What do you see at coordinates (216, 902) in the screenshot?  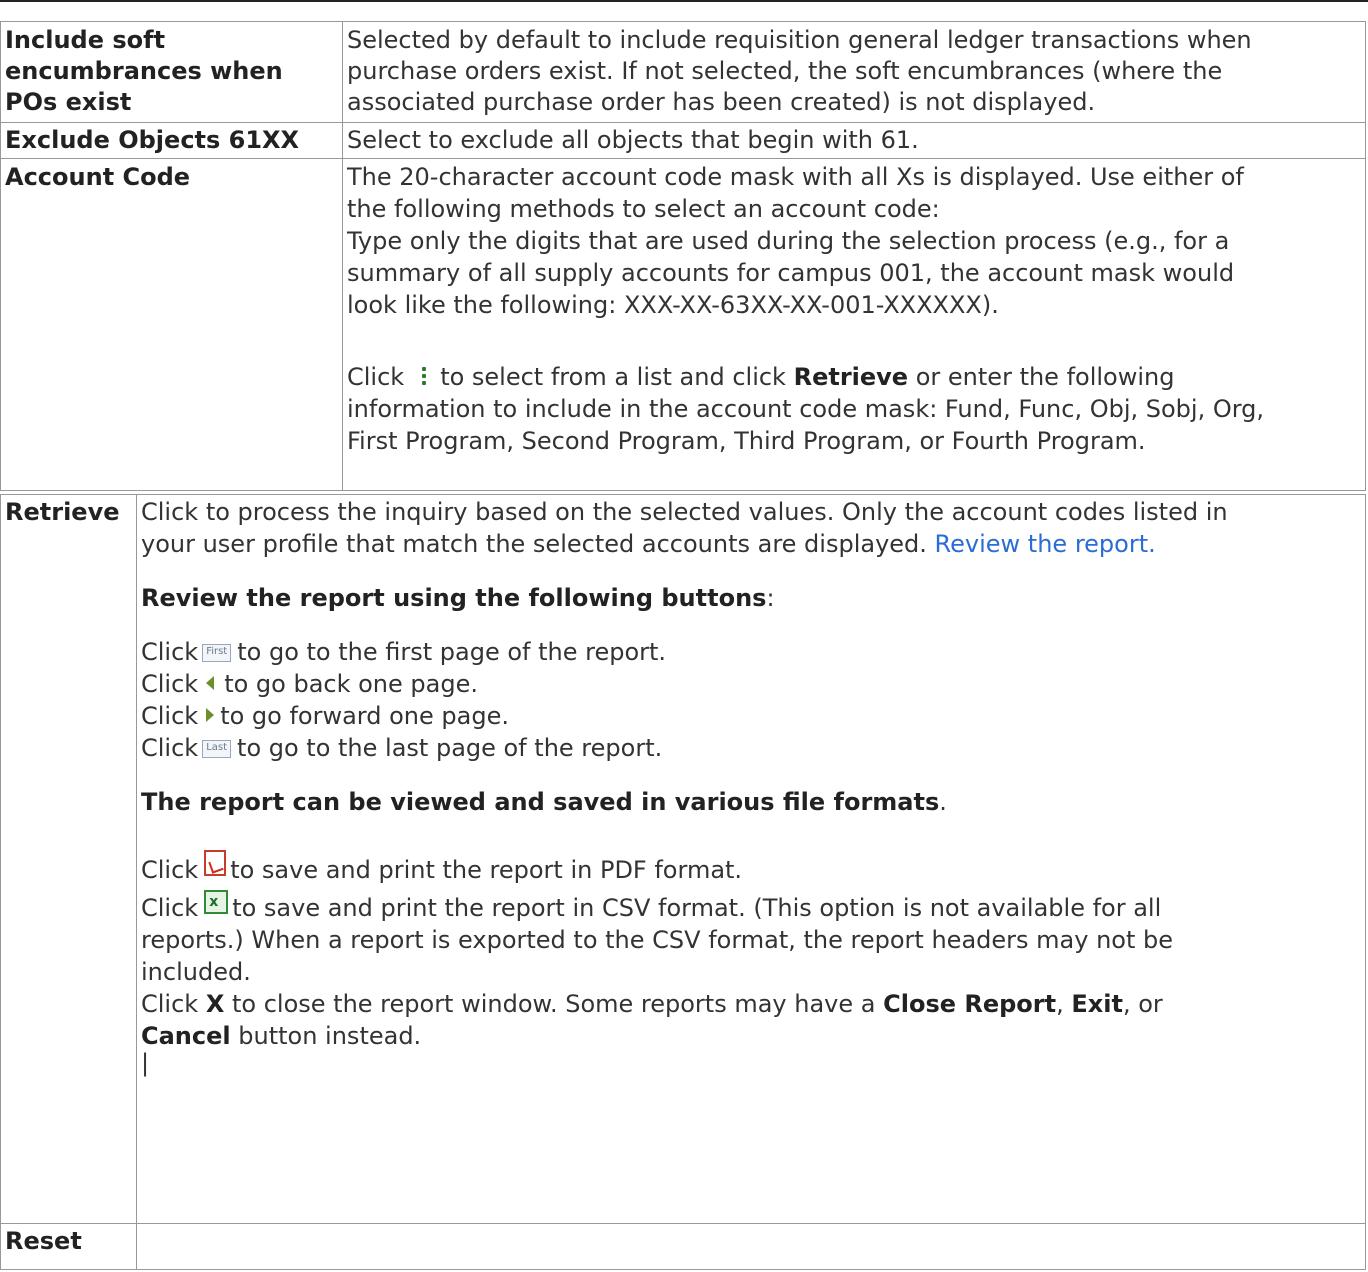 I see `csv-icon` at bounding box center [216, 902].